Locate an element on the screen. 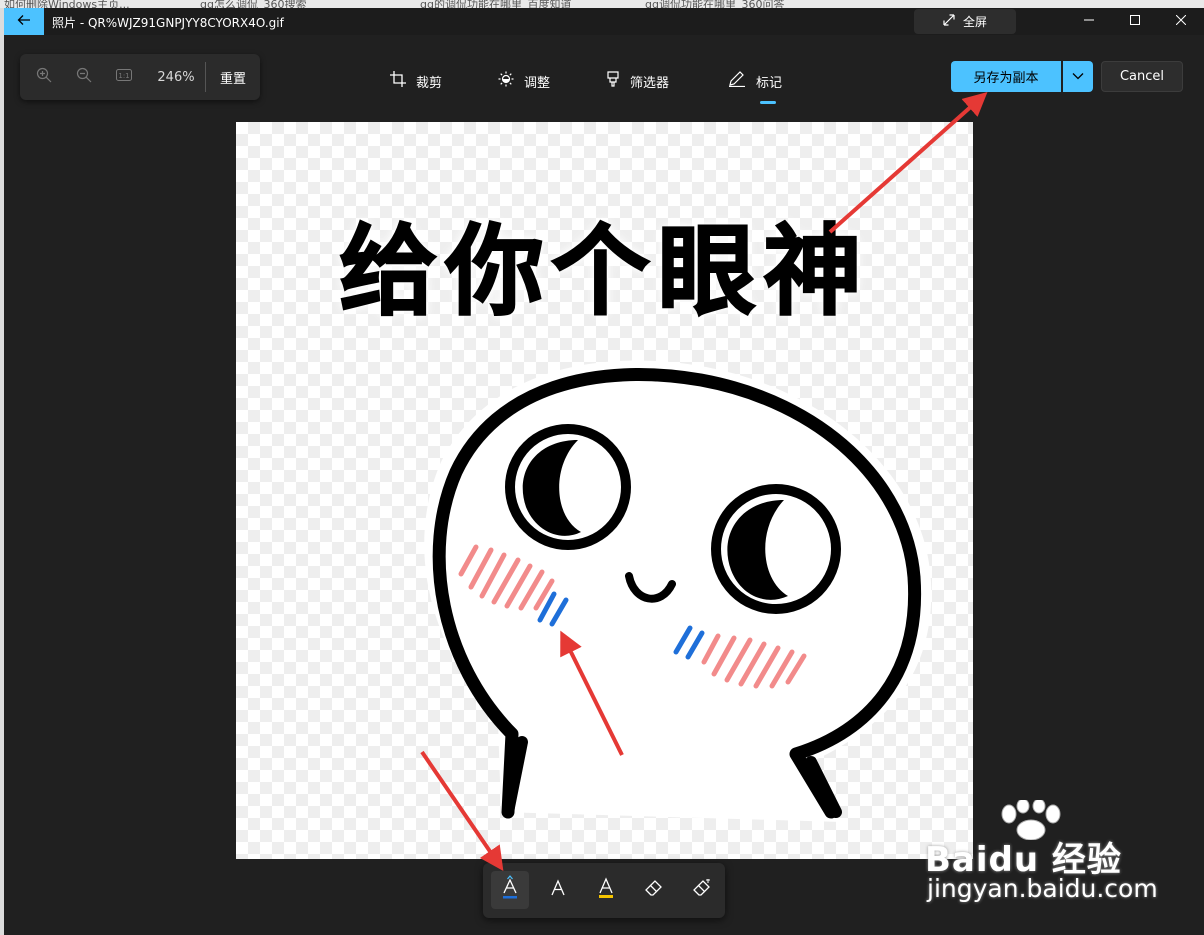 This screenshot has width=1204, height=935. brightness-icon is located at coordinates (506, 81).